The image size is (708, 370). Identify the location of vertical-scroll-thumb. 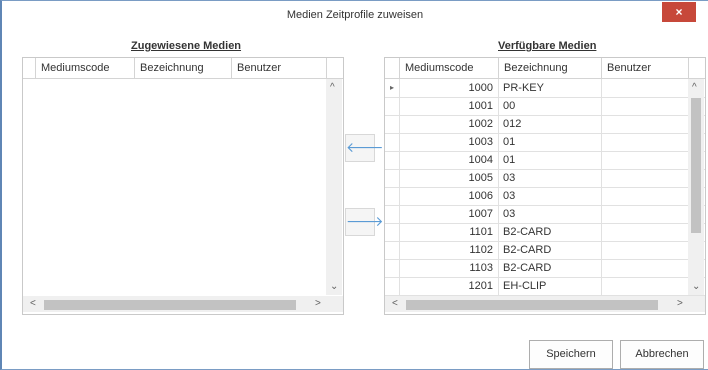
(696, 165).